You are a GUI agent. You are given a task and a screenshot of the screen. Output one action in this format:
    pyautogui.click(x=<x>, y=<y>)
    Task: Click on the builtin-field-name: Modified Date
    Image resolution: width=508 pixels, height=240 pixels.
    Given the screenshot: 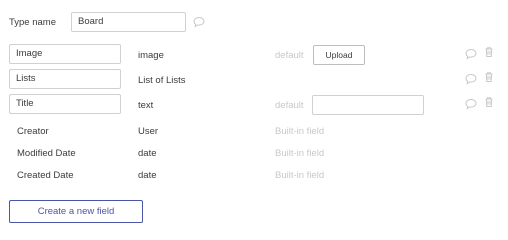 What is the action you would take?
    pyautogui.click(x=46, y=153)
    